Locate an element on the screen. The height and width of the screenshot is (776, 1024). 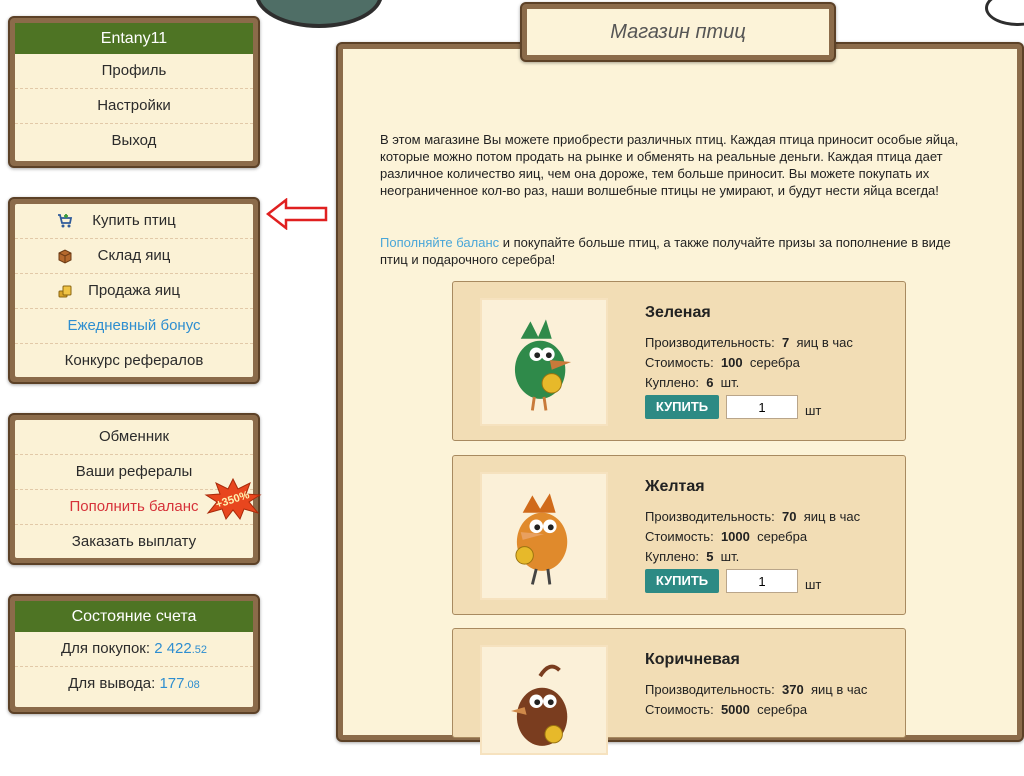
menu-buy-birds: Купить птиц is located at coordinates (134, 221).